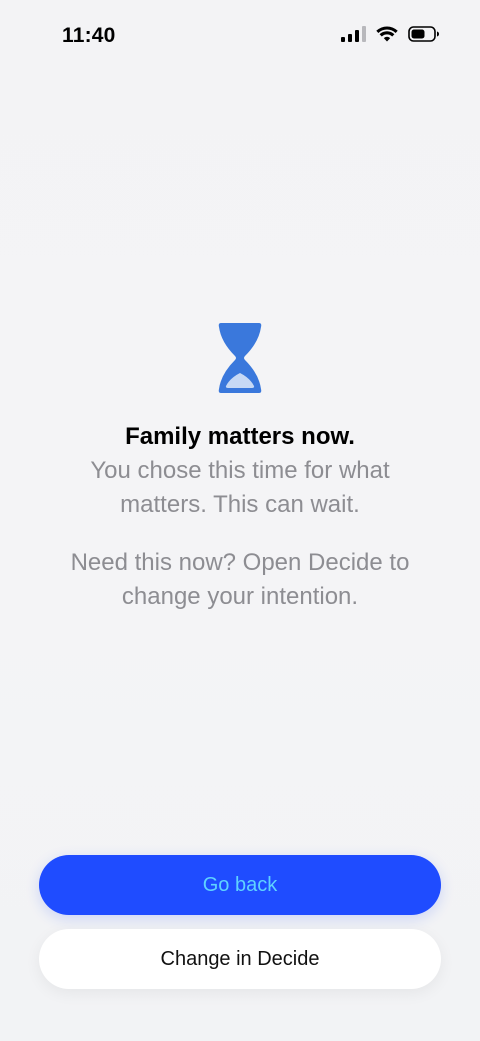 Image resolution: width=480 pixels, height=1041 pixels. Describe the element at coordinates (240, 885) in the screenshot. I see `go-back-button: Go back` at that location.